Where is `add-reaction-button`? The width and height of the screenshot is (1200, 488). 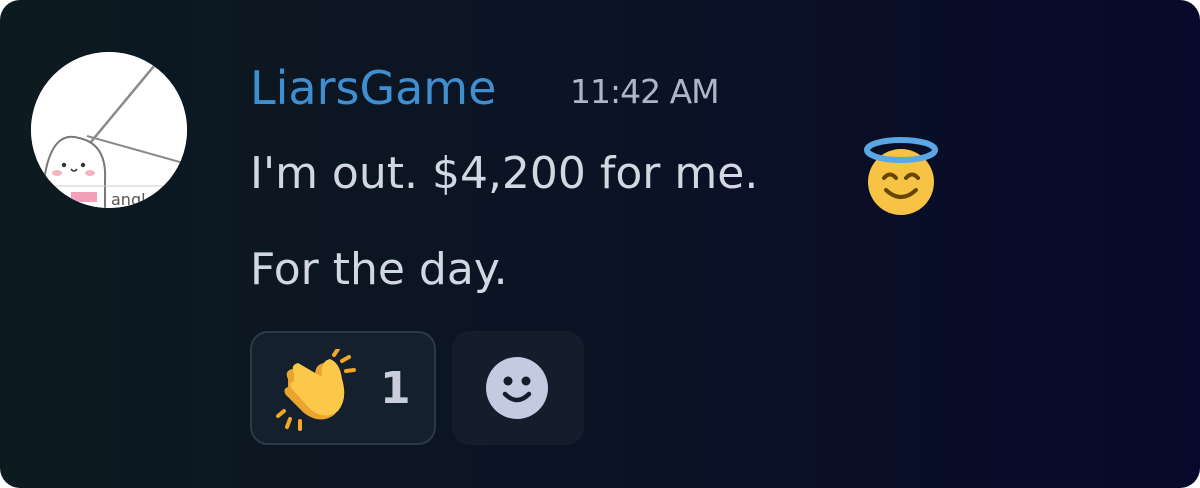
add-reaction-button is located at coordinates (518, 388).